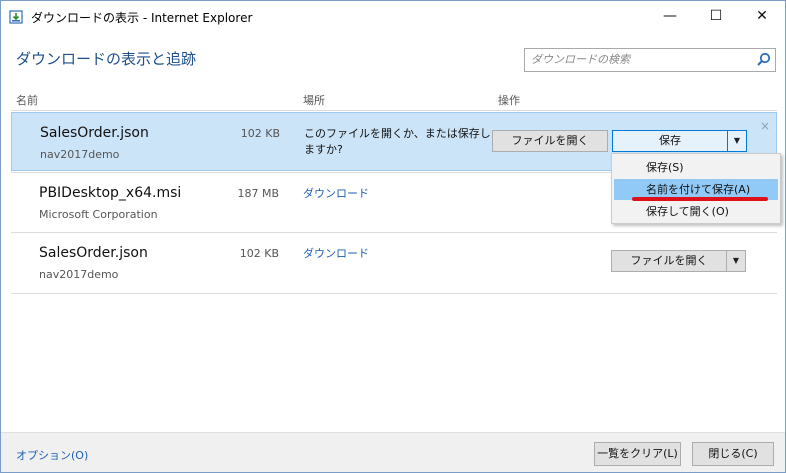 The width and height of the screenshot is (786, 473). What do you see at coordinates (696, 211) in the screenshot?
I see `menu-item-save-and-open: 保存して開く(O)` at bounding box center [696, 211].